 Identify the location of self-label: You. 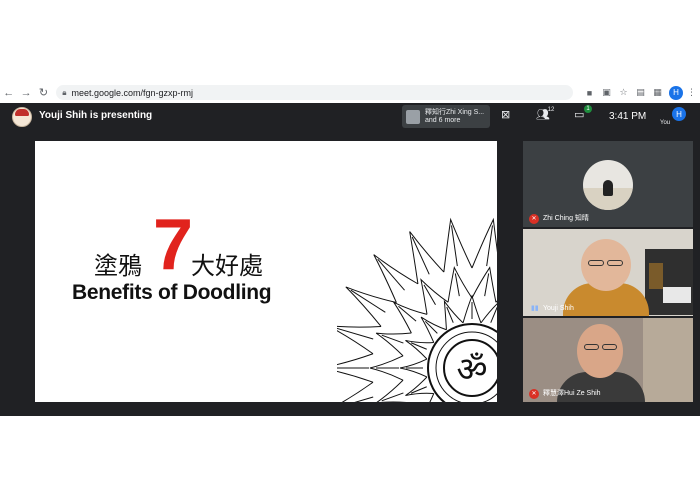
(665, 123).